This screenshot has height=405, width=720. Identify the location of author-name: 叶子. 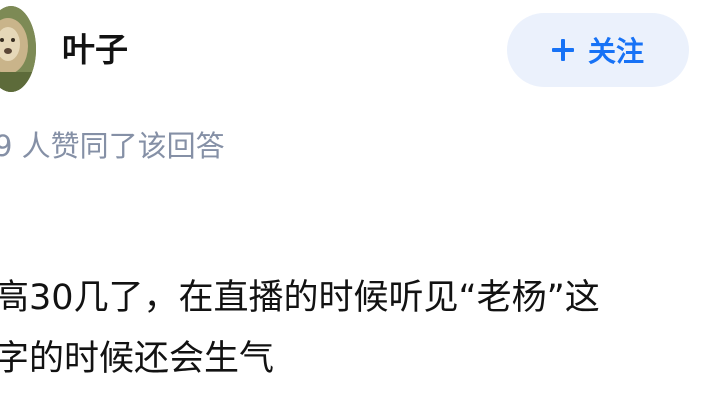
(95, 50).